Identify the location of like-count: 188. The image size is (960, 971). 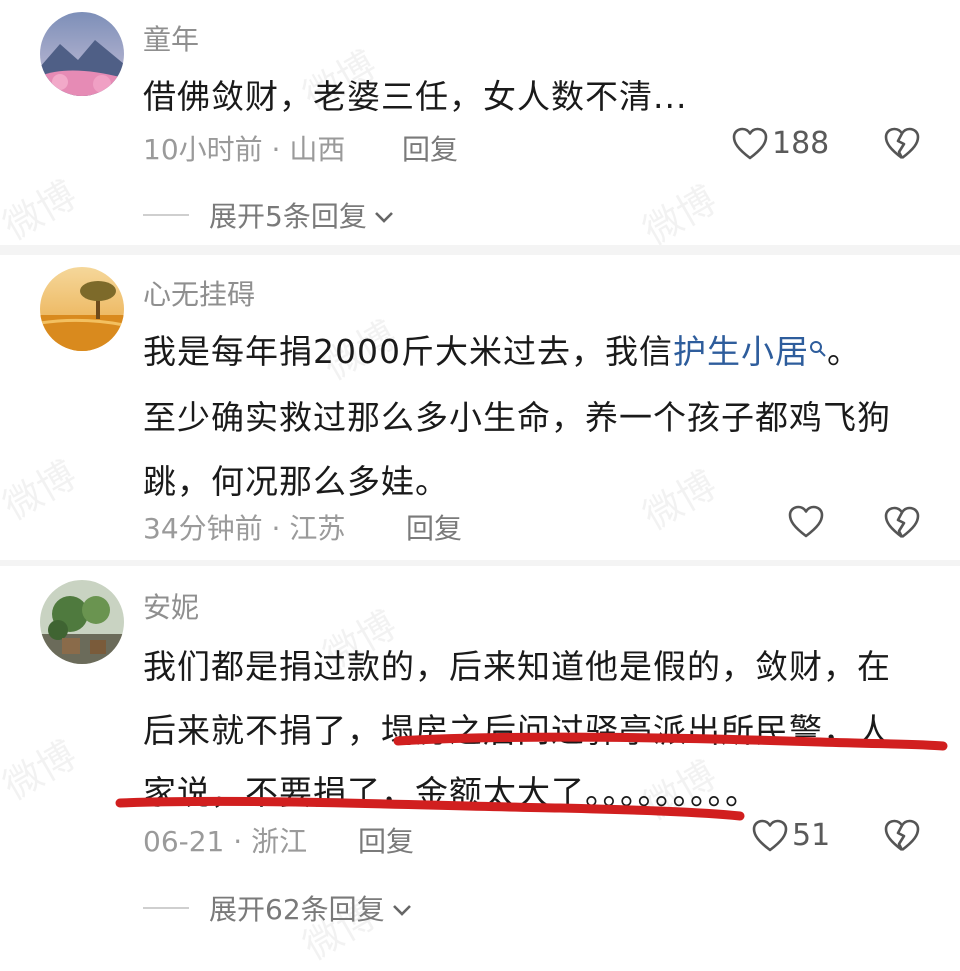
(801, 143).